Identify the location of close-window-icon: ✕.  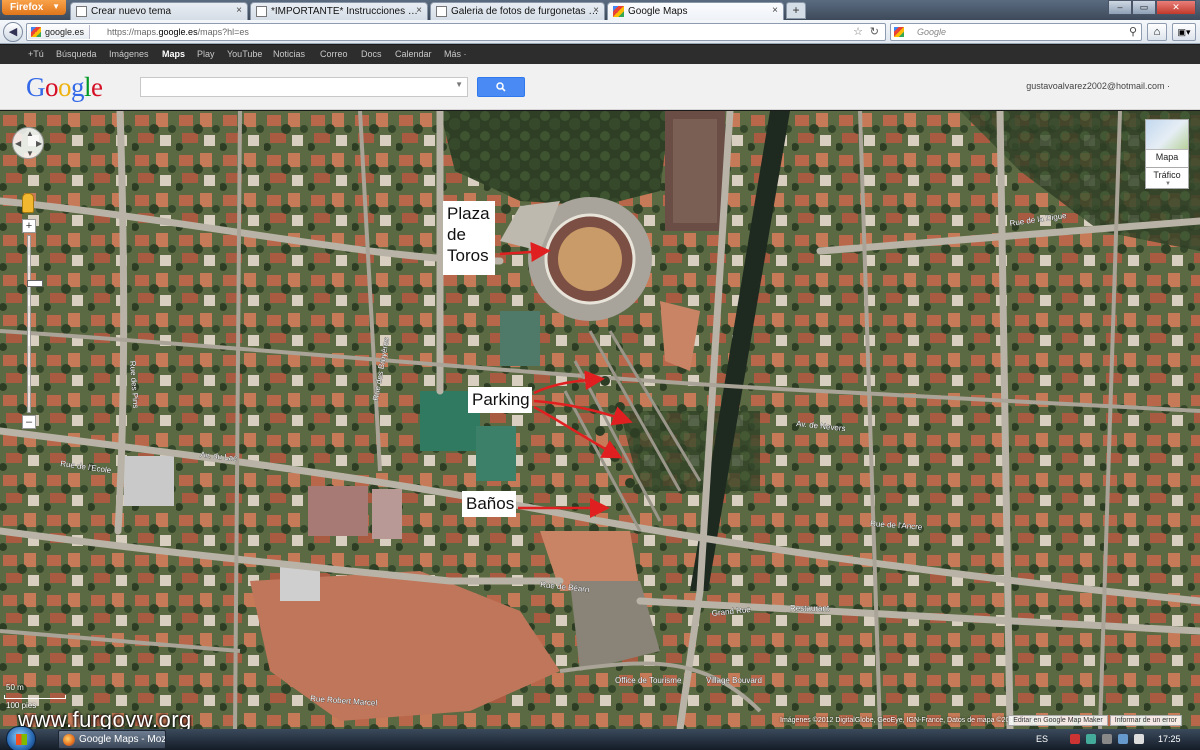
(1176, 7).